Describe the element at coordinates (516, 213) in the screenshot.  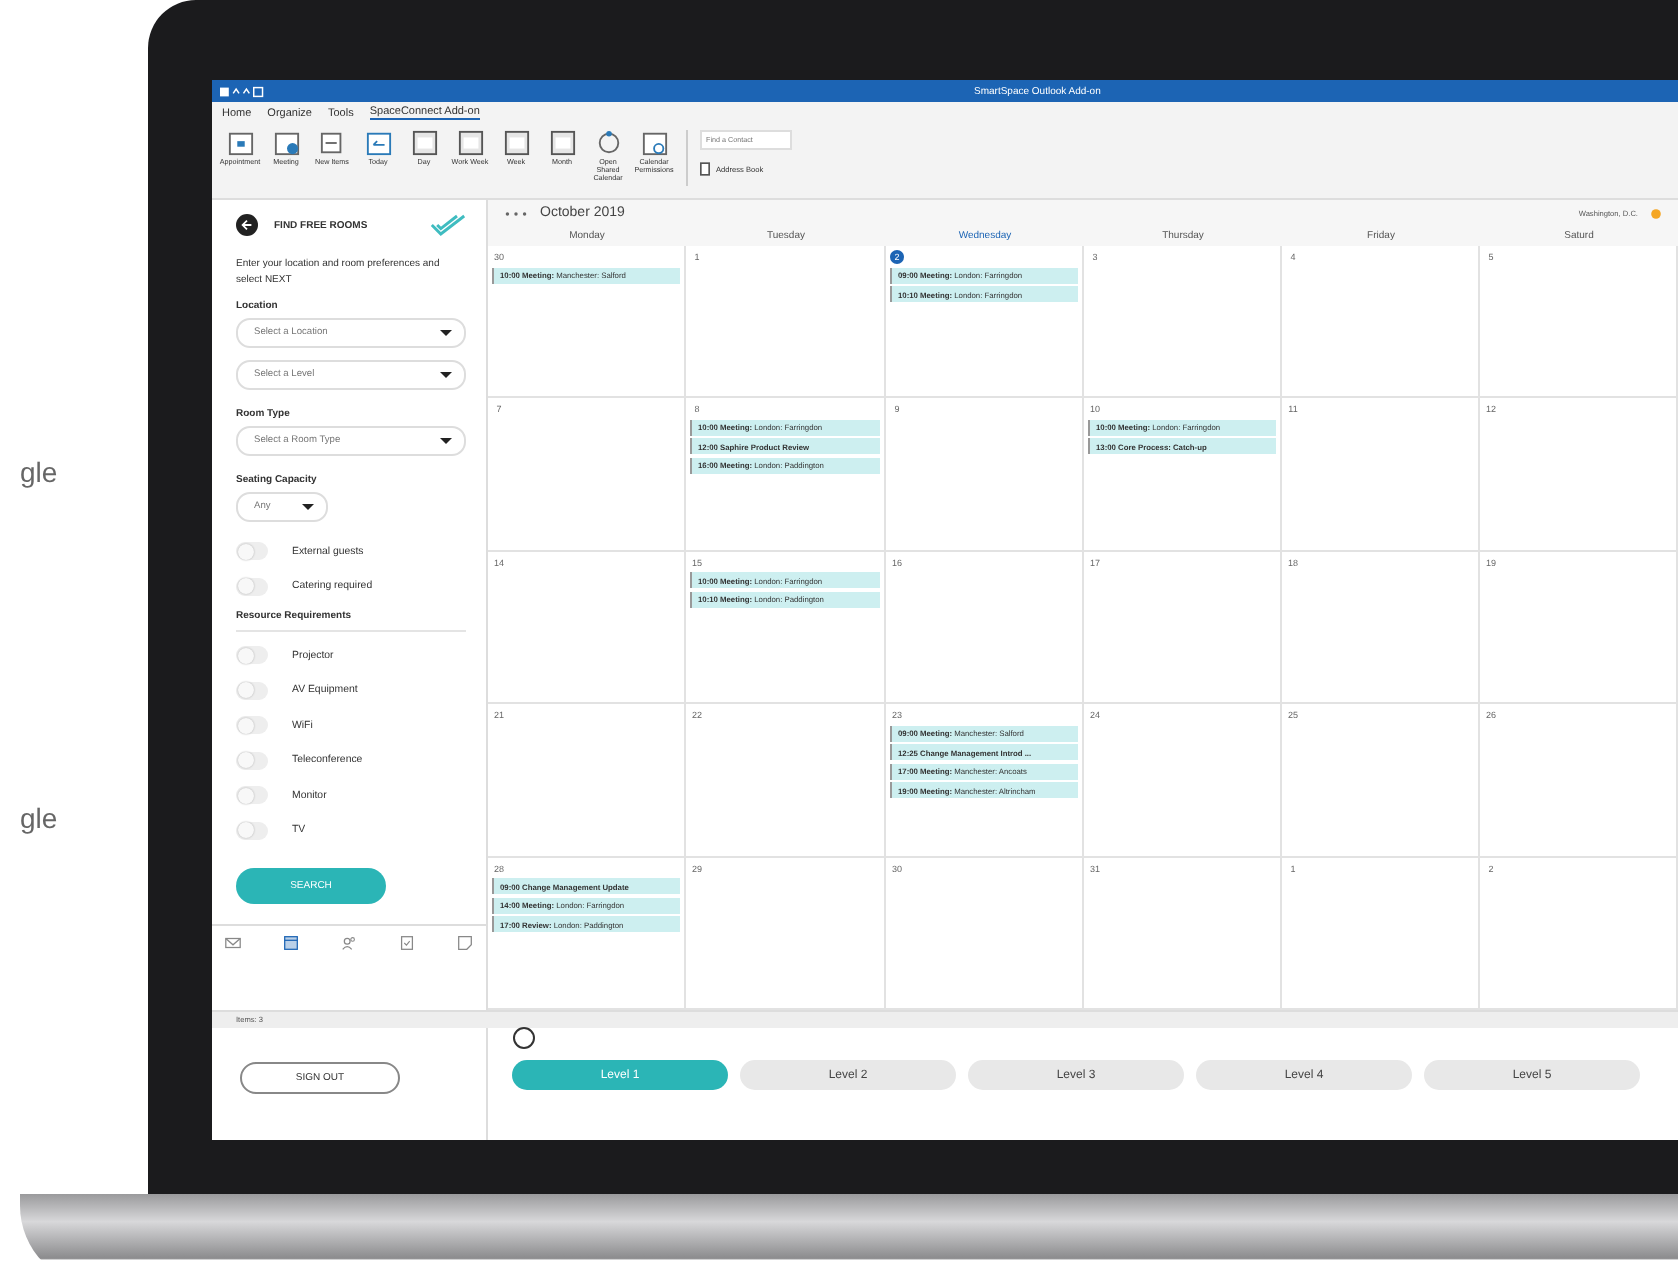
I see `more-icon` at that location.